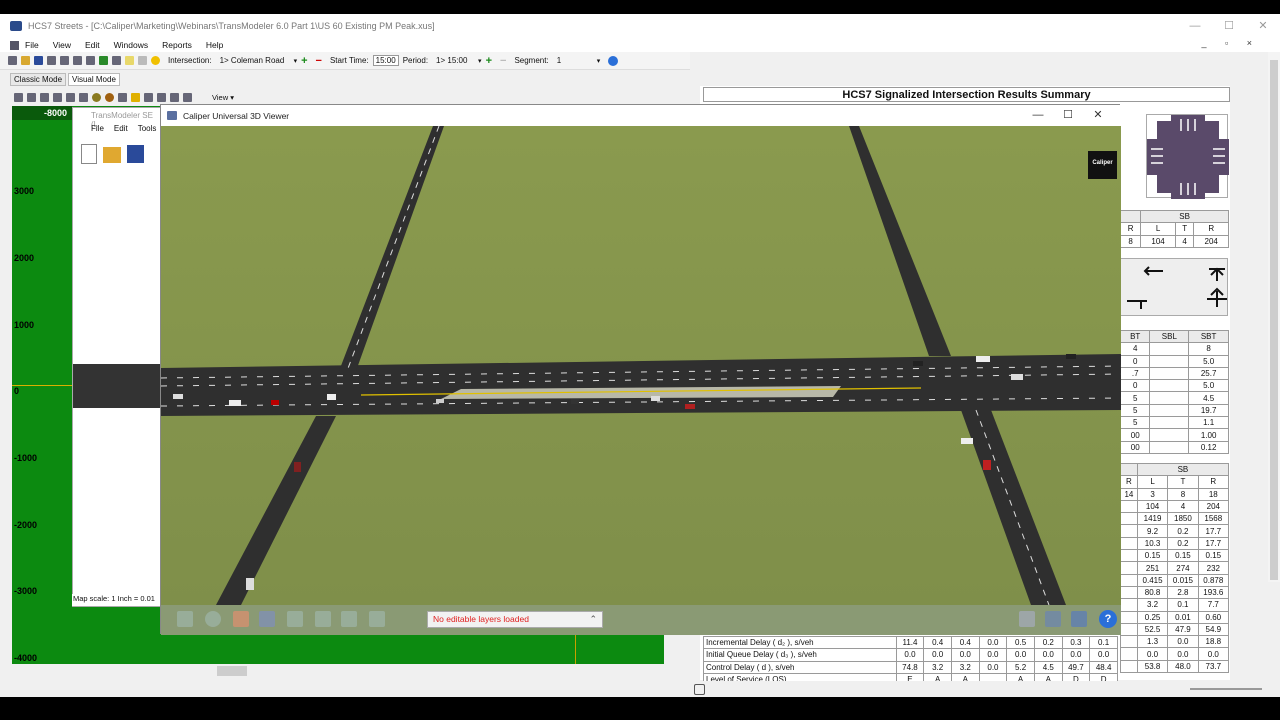 The width and height of the screenshot is (1280, 720). Describe the element at coordinates (1076, 642) in the screenshot. I see `table-cell: 0.3` at that location.